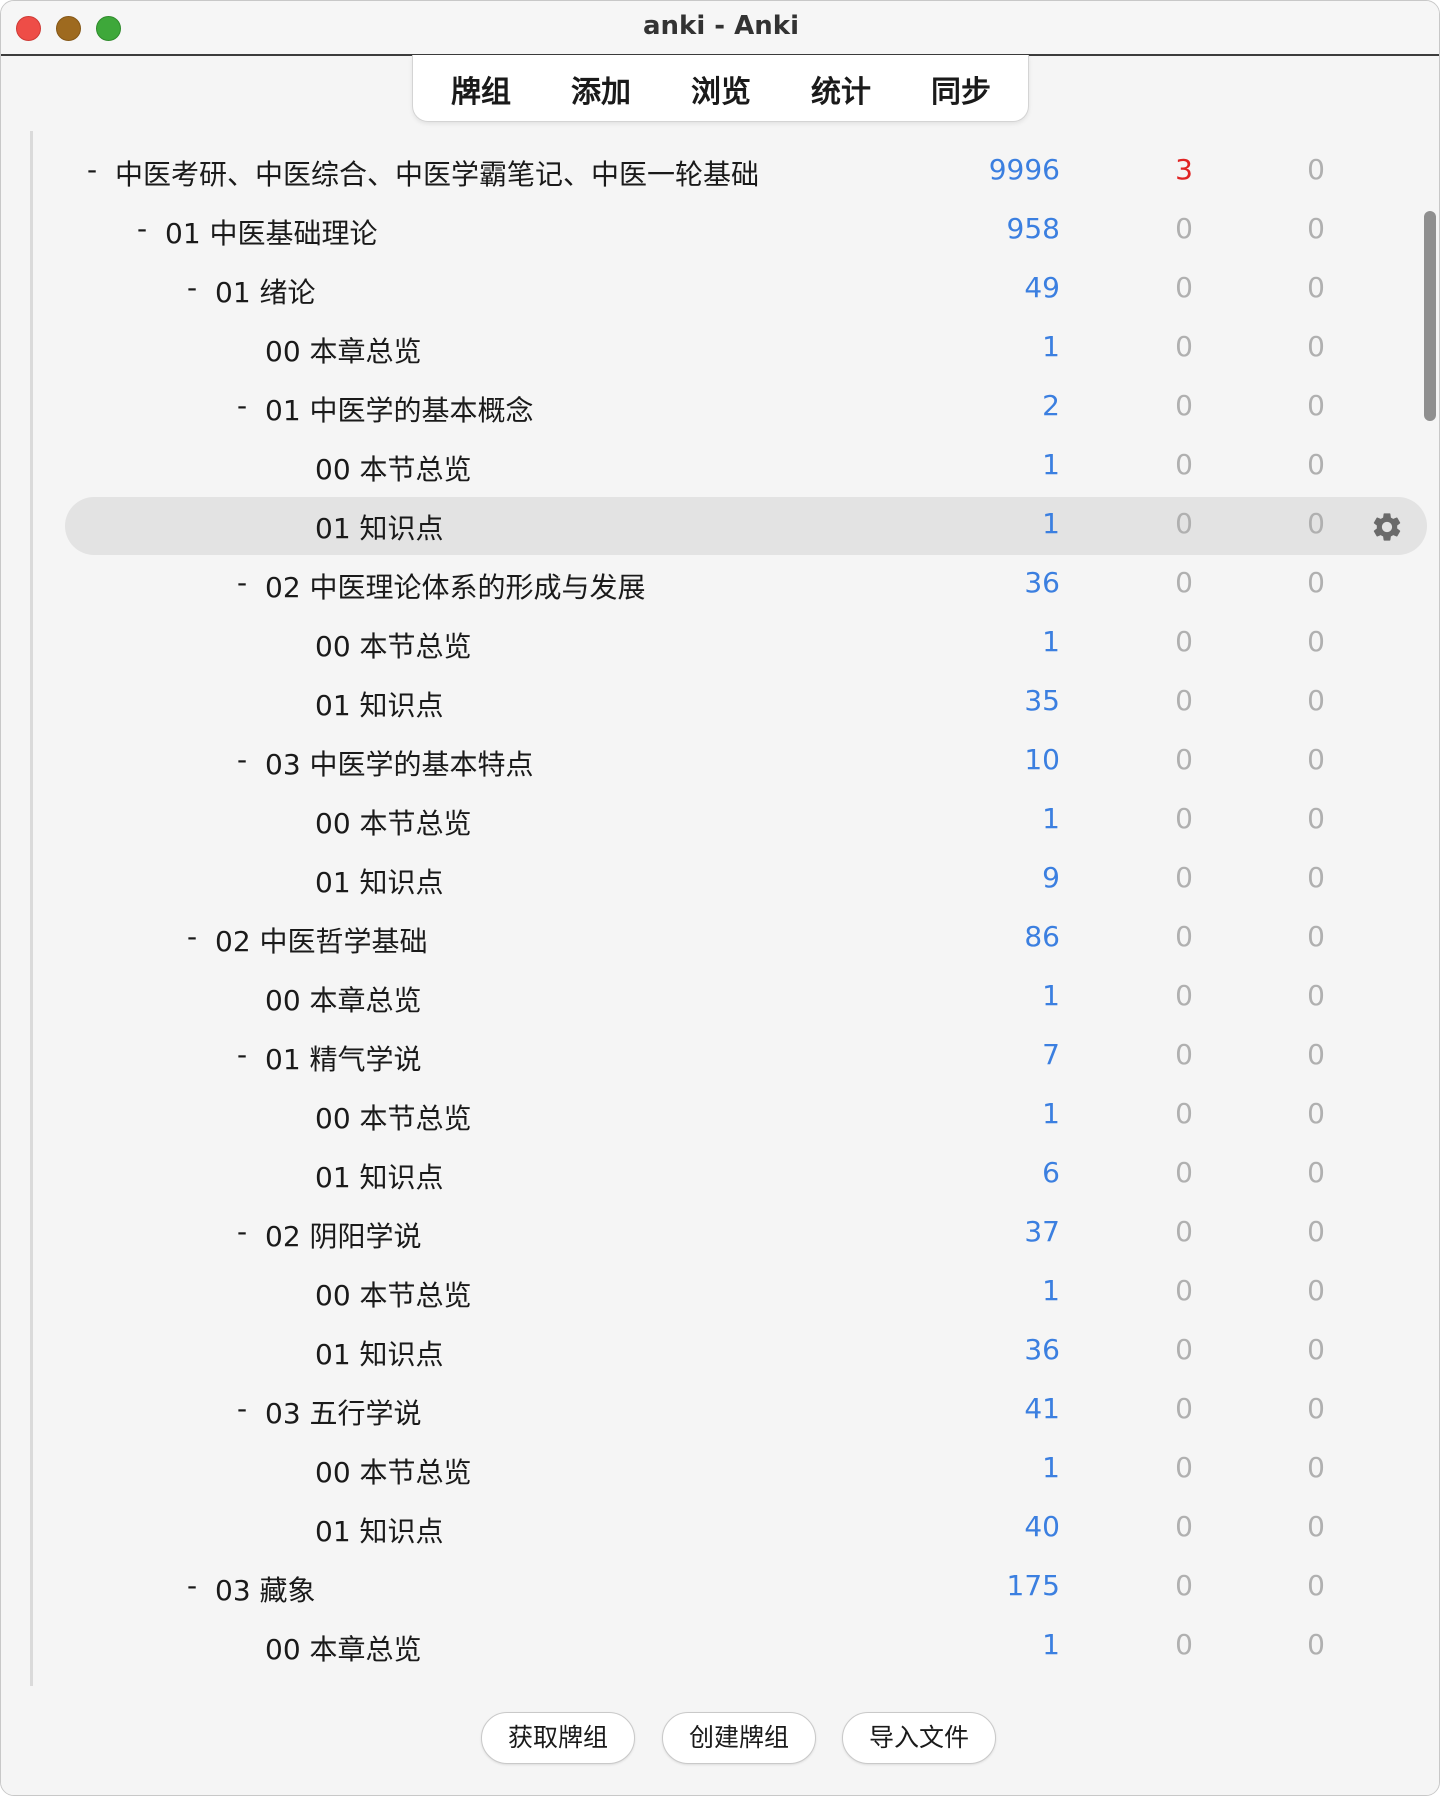 The width and height of the screenshot is (1440, 1796). Describe the element at coordinates (733, 935) in the screenshot. I see `deck-row: -02 中医哲学基础 86 0 0` at that location.